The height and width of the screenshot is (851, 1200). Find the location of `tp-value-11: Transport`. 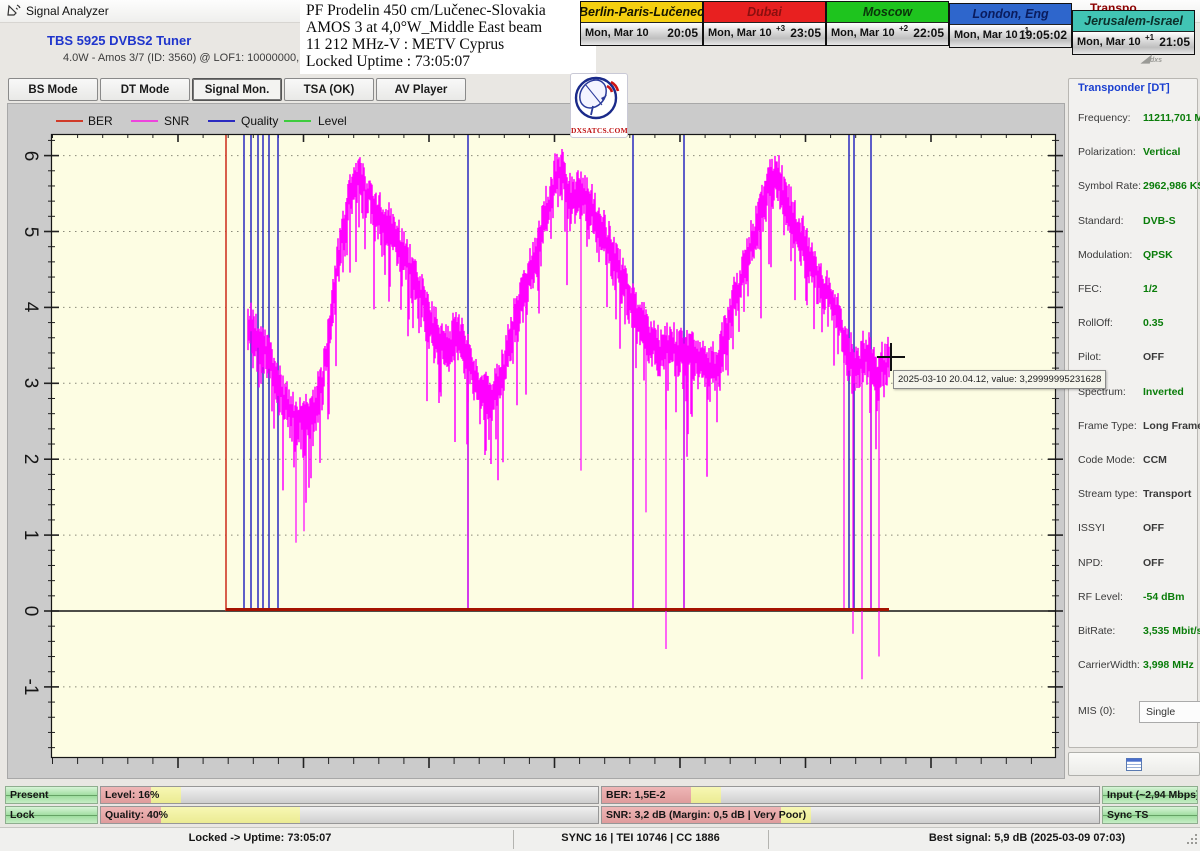

tp-value-11: Transport is located at coordinates (1167, 494).